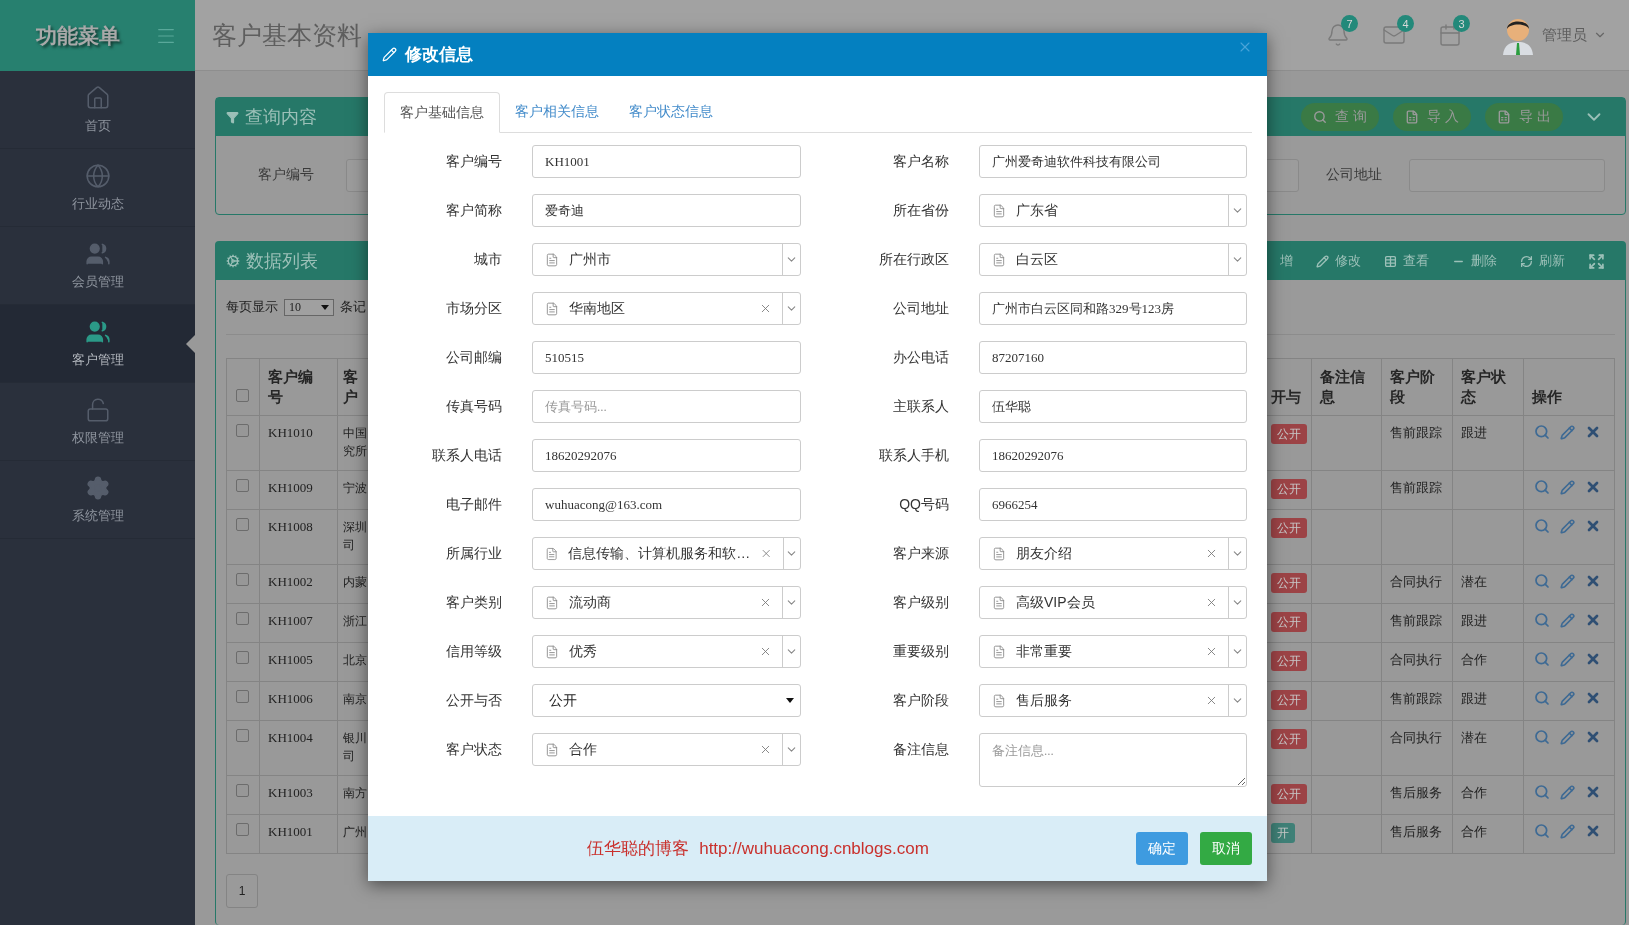 The image size is (1629, 925). Describe the element at coordinates (666, 210) in the screenshot. I see `input-field: 爱奇迪` at that location.